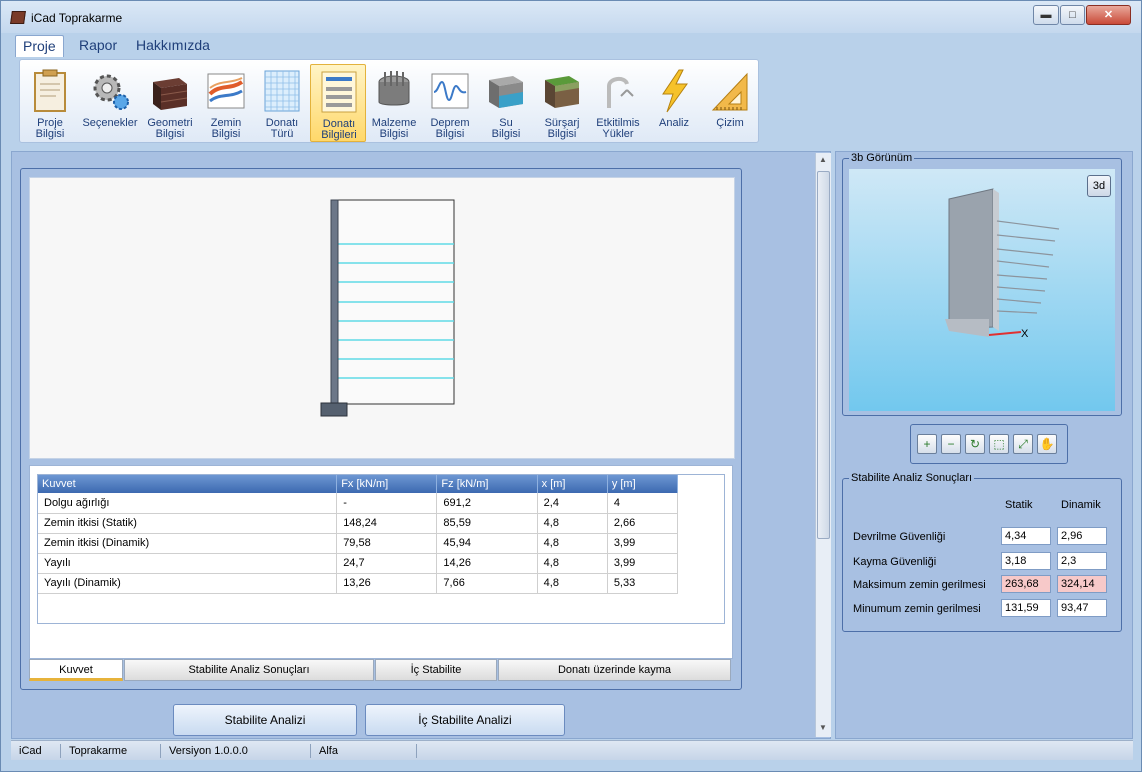  What do you see at coordinates (450, 91) in the screenshot?
I see `seismograph-icon` at bounding box center [450, 91].